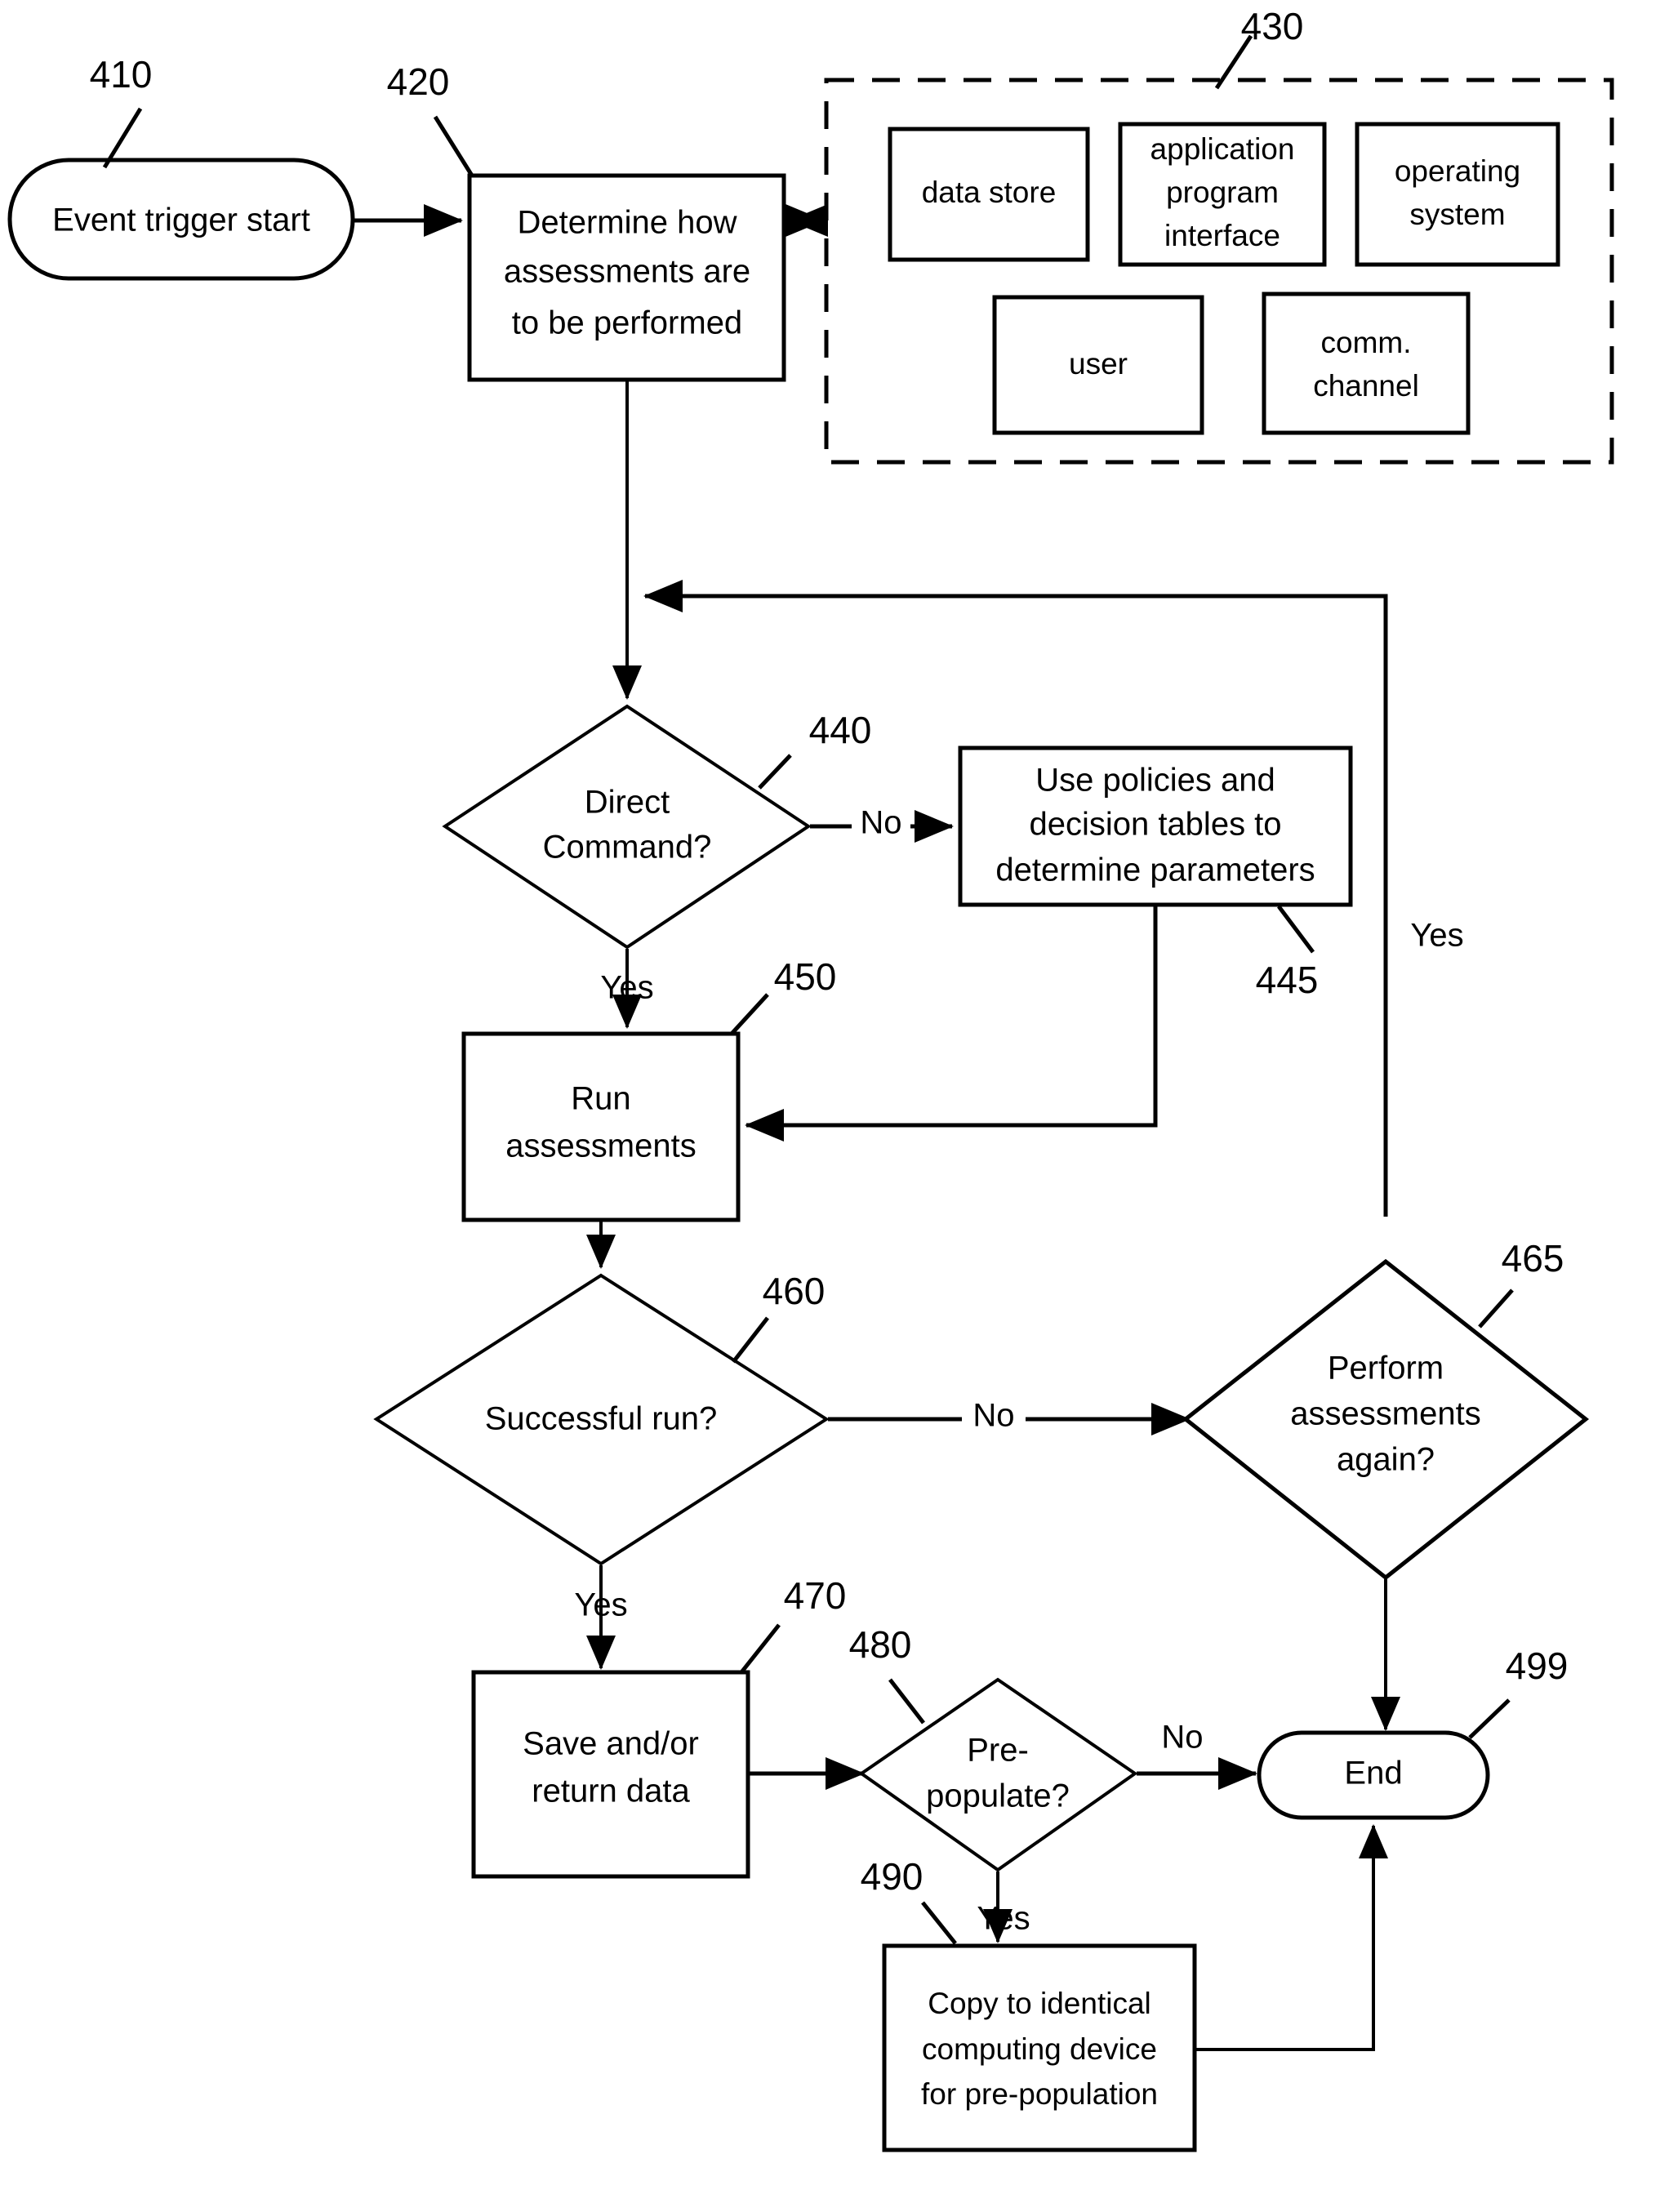 Image resolution: width=1669 pixels, height=2212 pixels. Describe the element at coordinates (1155, 781) in the screenshot. I see `use-policies-label-line1: Use policies and` at that location.